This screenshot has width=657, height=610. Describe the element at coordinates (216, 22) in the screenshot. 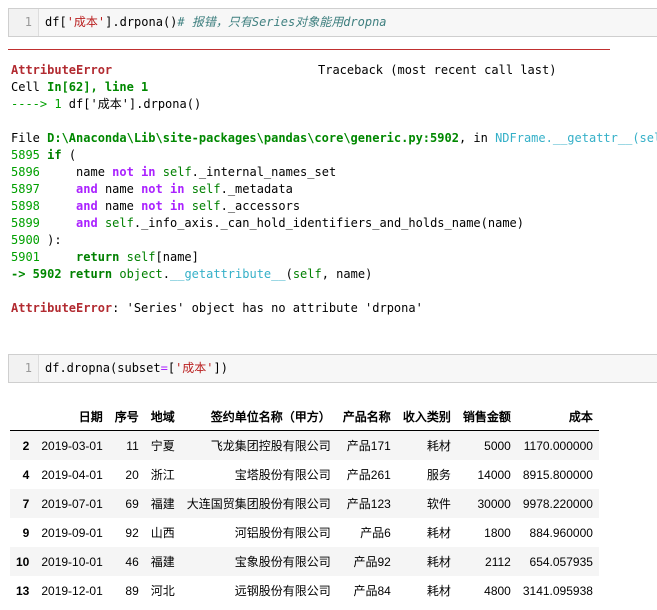

I see `code-line: df['成本'].drpona()# 报错，只有Series对象能用dropna` at that location.